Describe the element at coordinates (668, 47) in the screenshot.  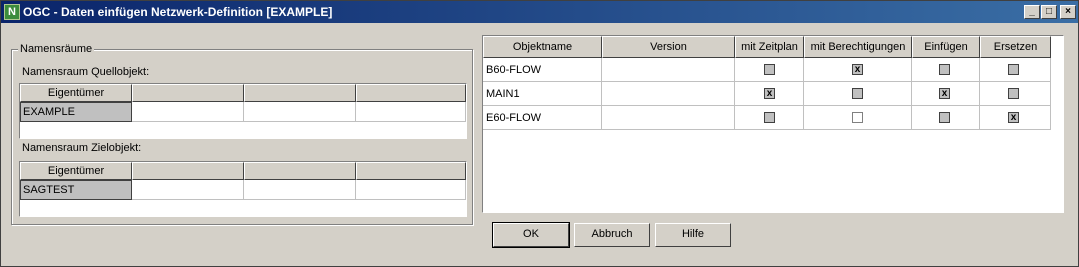
I see `header-version: Version` at that location.